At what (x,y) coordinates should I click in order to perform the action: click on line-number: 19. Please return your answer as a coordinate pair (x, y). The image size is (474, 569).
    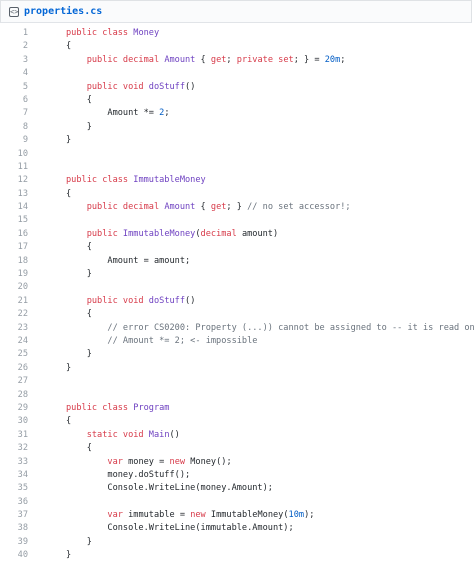
    Looking at the image, I should click on (16, 274).